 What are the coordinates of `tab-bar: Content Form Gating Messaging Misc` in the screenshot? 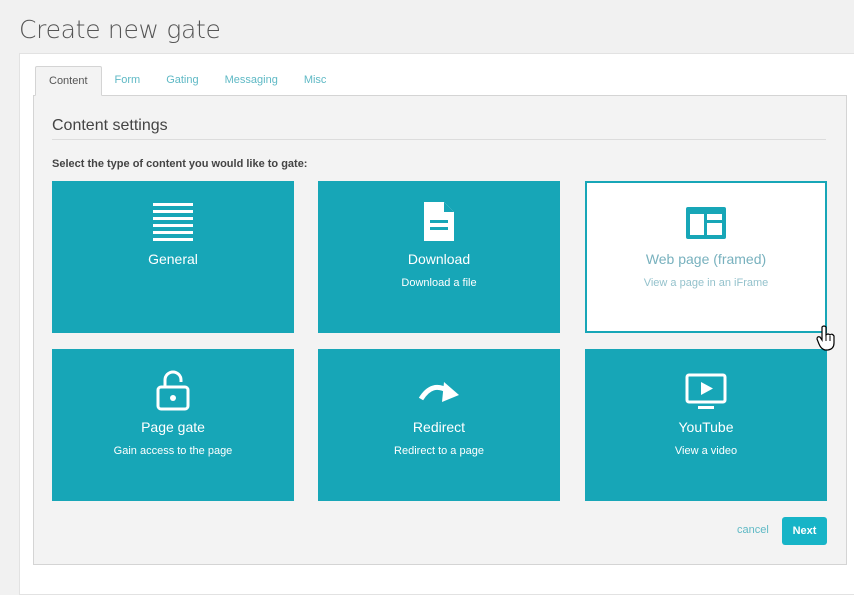 It's located at (187, 81).